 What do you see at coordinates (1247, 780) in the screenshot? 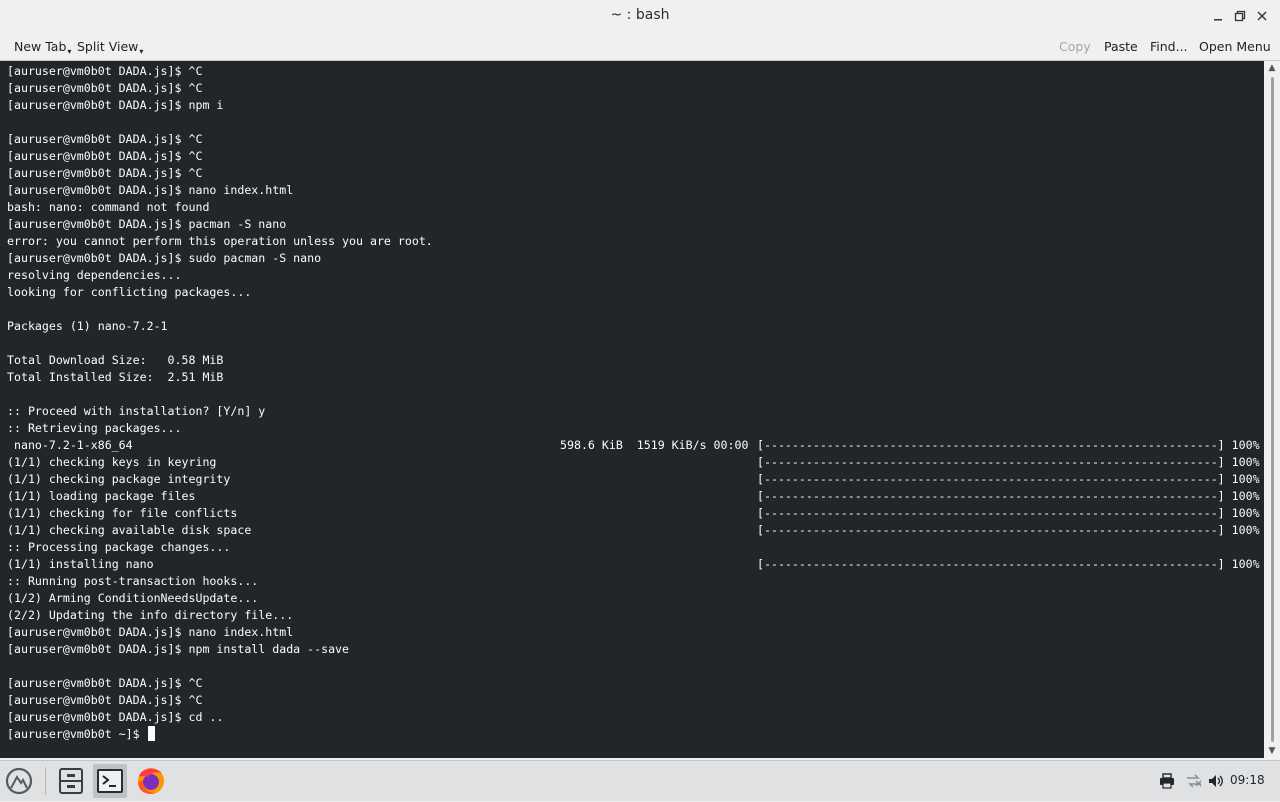
I see `clock: 09:18` at bounding box center [1247, 780].